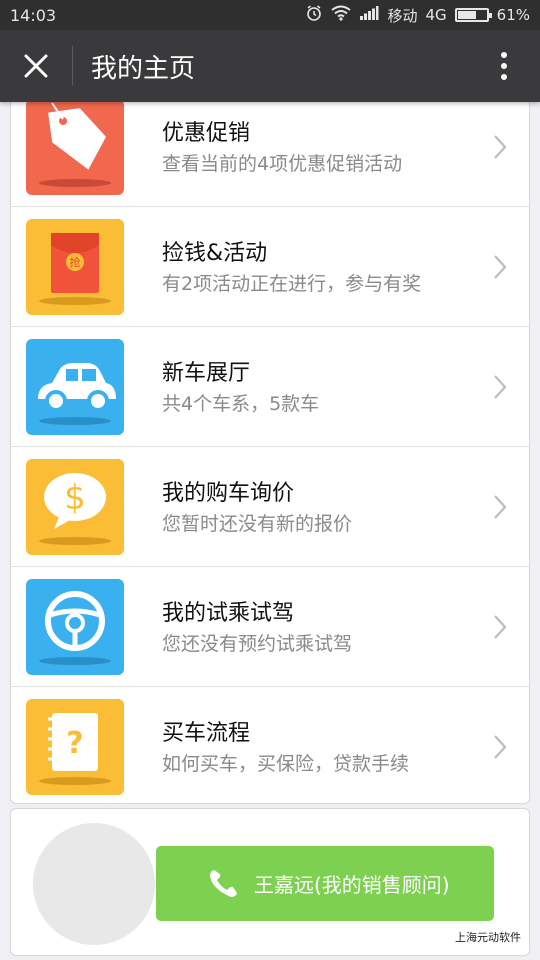 The image size is (540, 960). What do you see at coordinates (206, 133) in the screenshot?
I see `item-title: 优惠促销` at bounding box center [206, 133].